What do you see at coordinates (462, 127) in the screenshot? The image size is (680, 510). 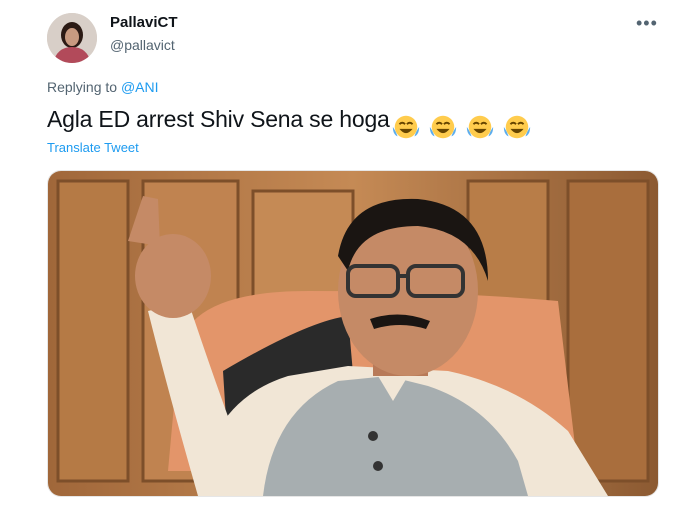 I see `emoji-row` at bounding box center [462, 127].